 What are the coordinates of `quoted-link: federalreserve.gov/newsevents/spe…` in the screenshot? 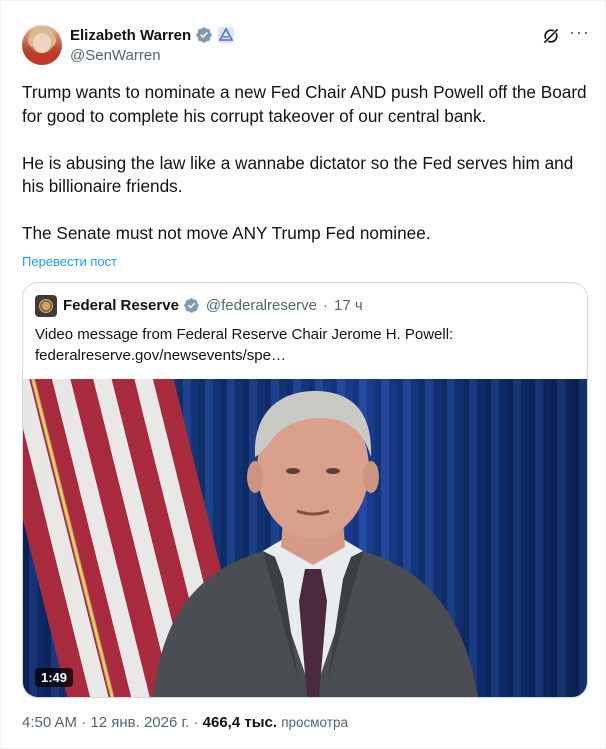 It's located at (305, 355).